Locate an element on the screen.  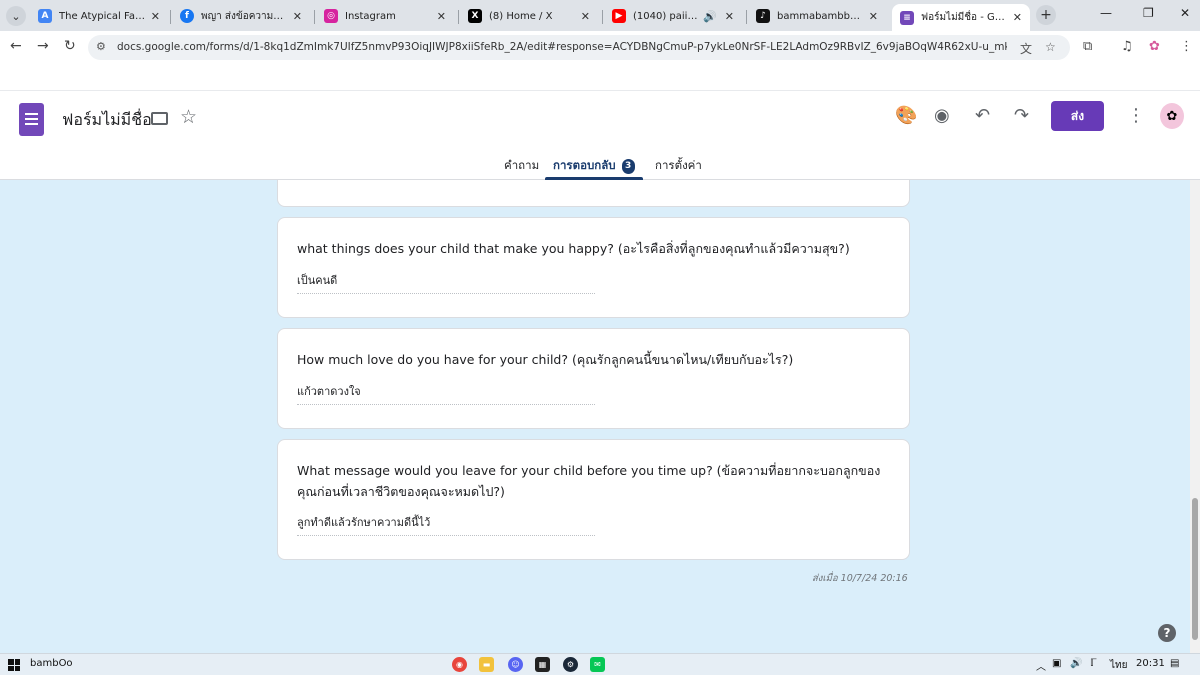
reload-icon: ↻ is located at coordinates (70, 46).